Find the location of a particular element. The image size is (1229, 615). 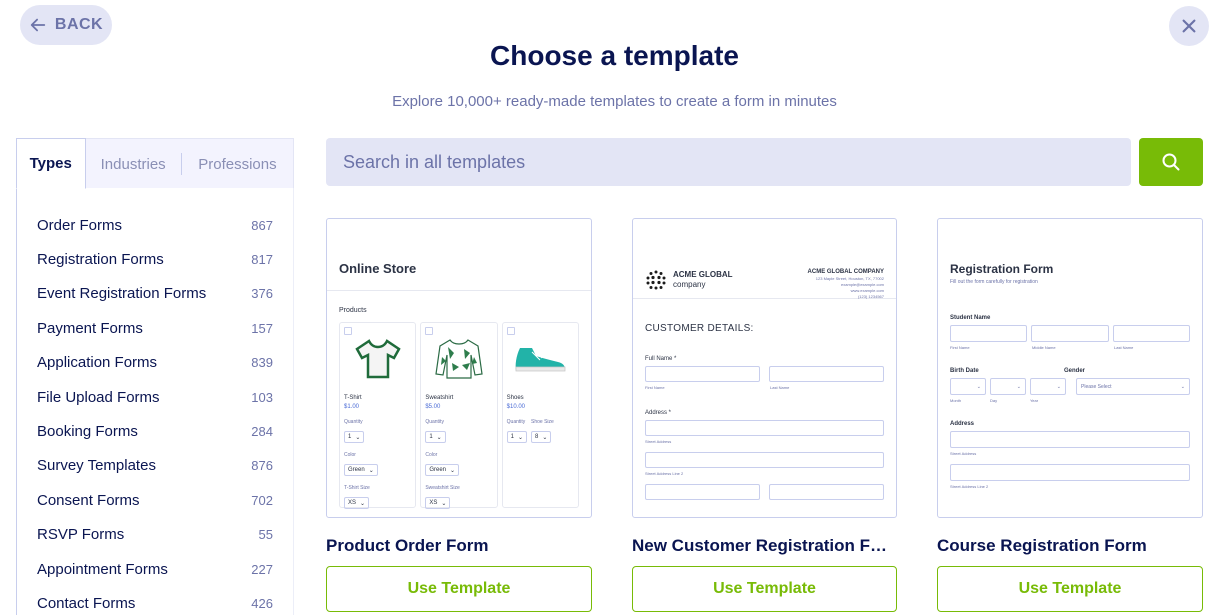

category-count: 867 is located at coordinates (262, 225).